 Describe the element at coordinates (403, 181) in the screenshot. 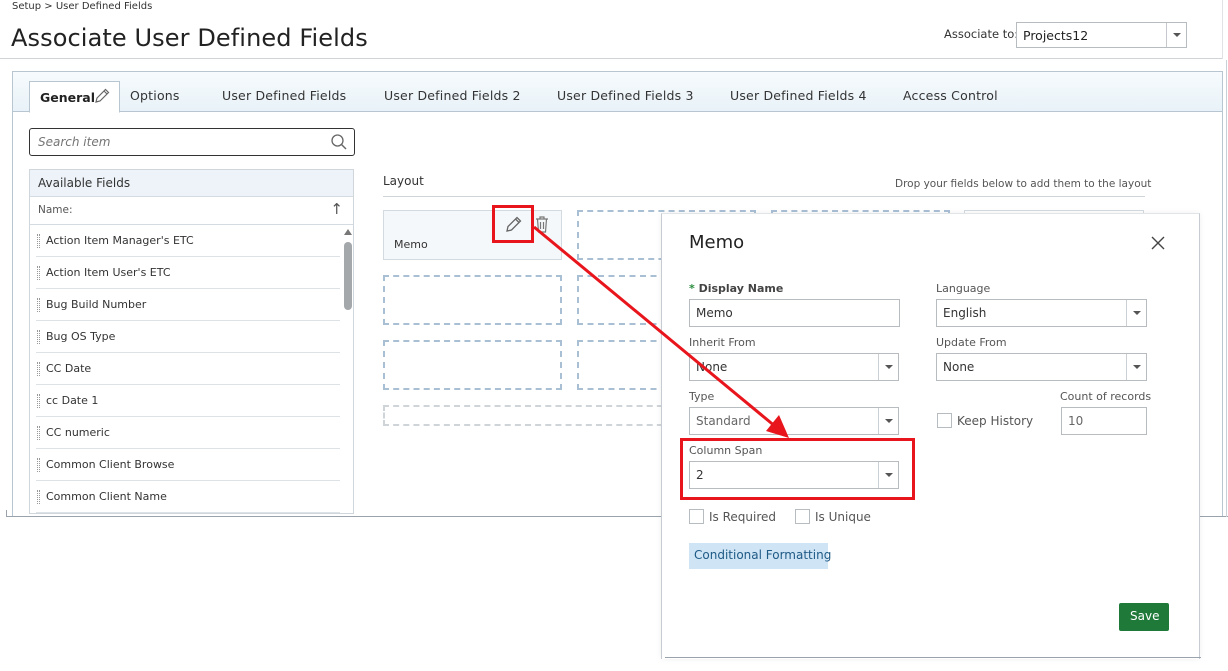

I see `layout-label: Layout` at that location.